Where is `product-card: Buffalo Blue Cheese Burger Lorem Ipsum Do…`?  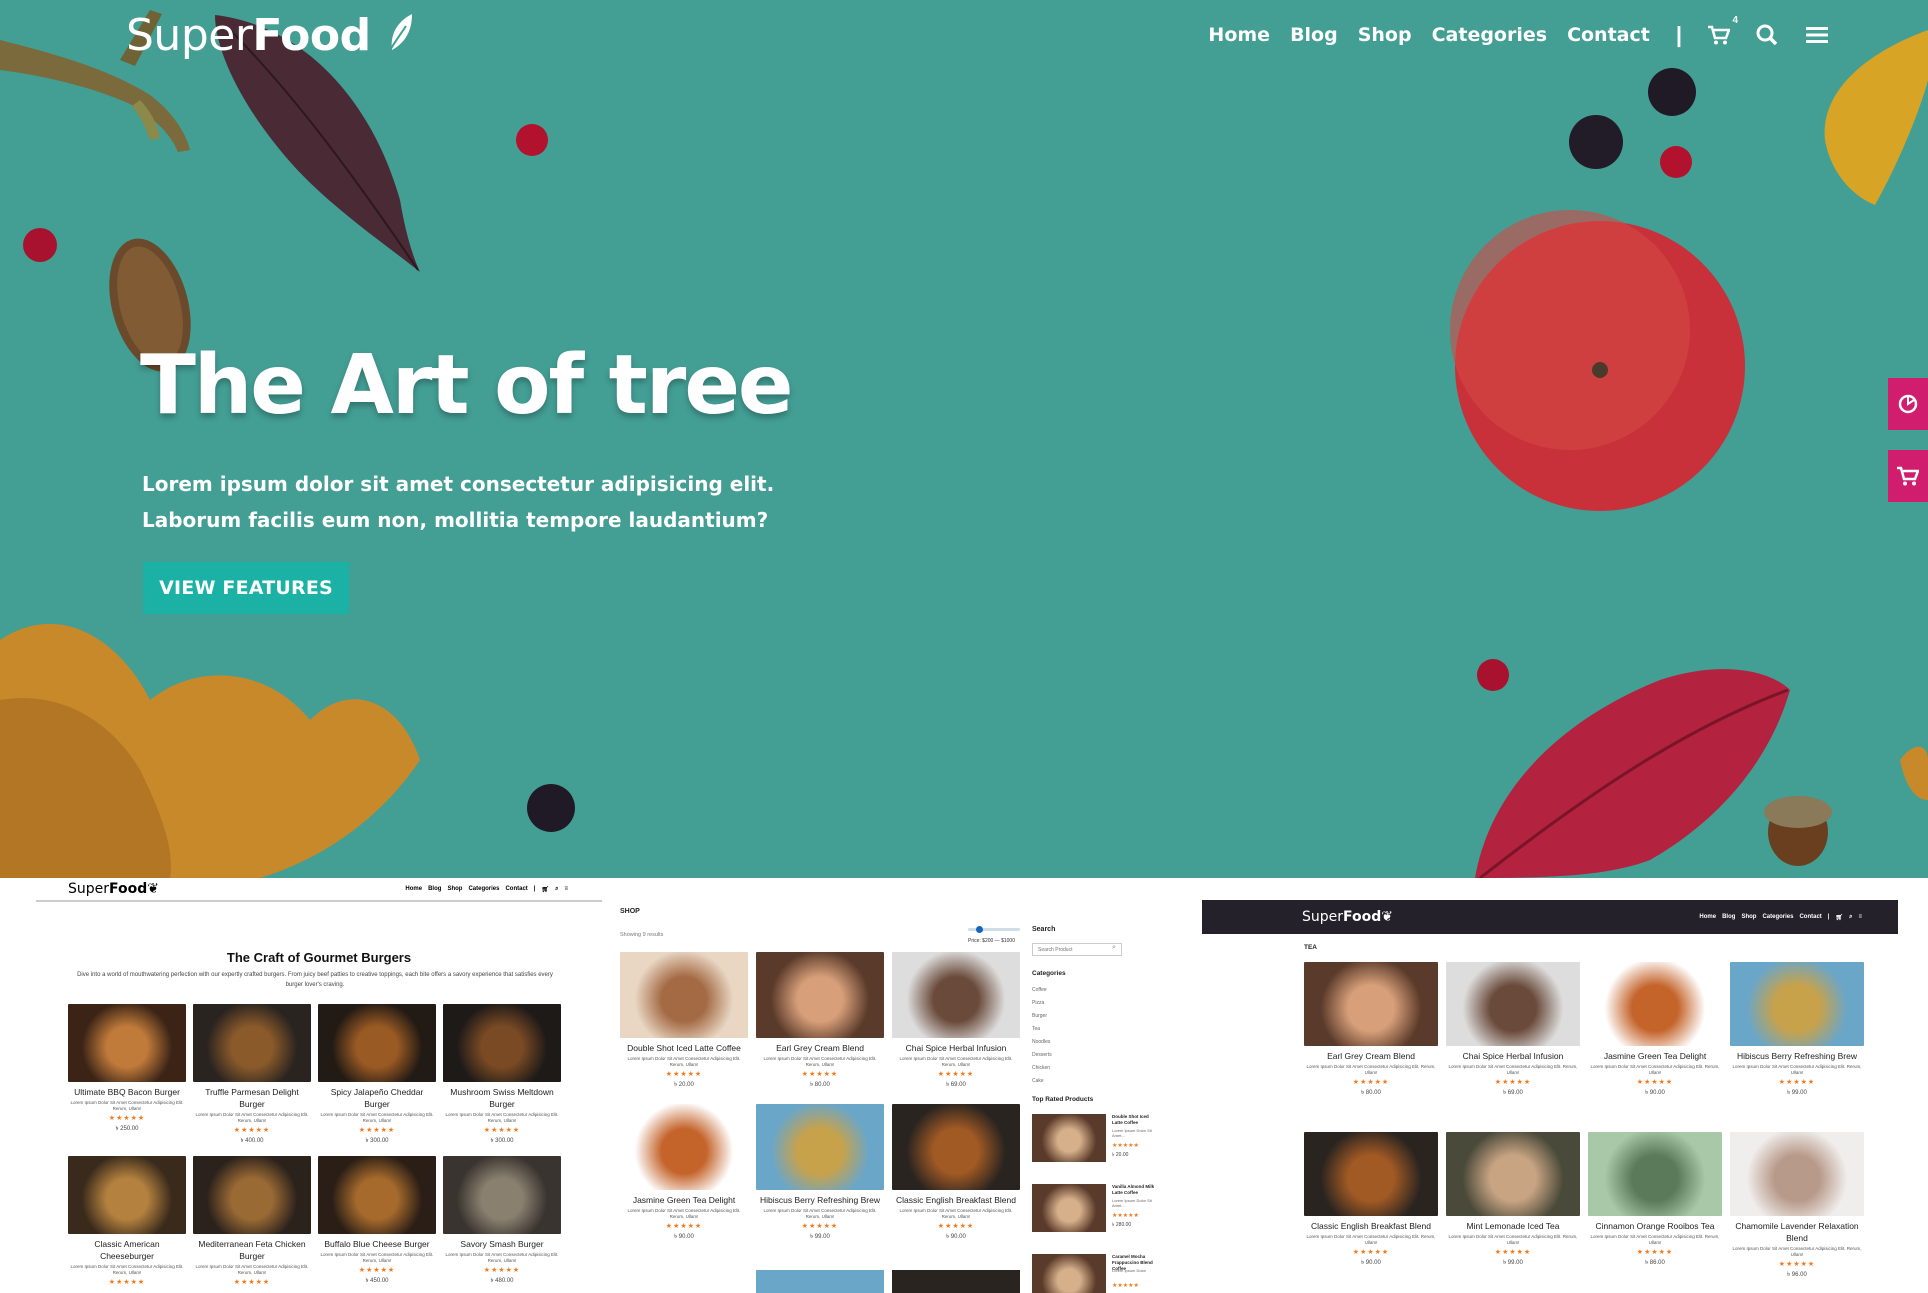 product-card: Buffalo Blue Cheese Burger Lorem Ipsum Do… is located at coordinates (377, 1221).